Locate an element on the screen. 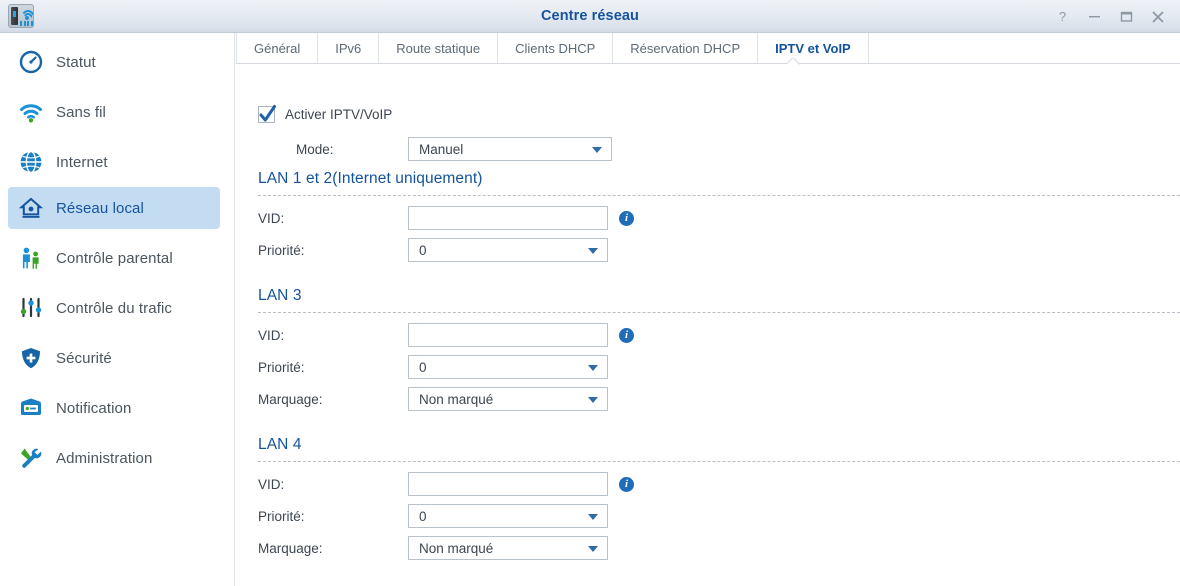  tab-reservation-dhcp: Réservation DHCP is located at coordinates (686, 48).